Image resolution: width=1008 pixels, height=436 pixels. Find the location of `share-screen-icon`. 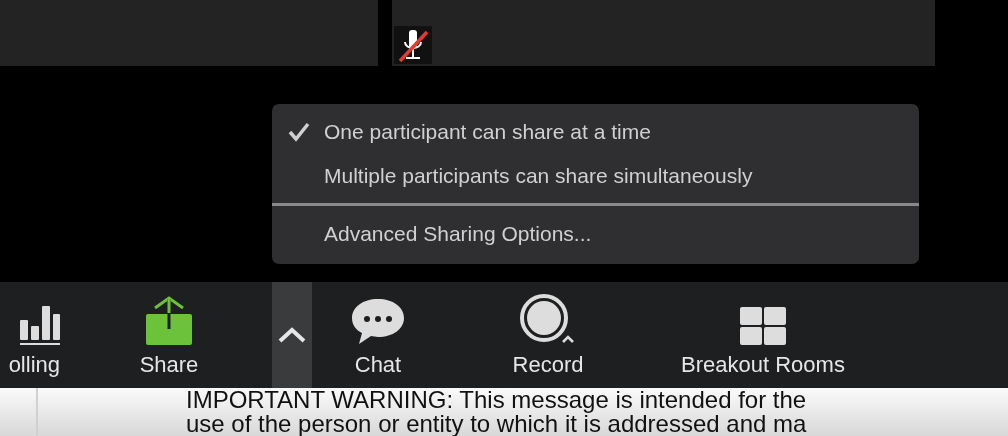

share-screen-icon is located at coordinates (169, 321).